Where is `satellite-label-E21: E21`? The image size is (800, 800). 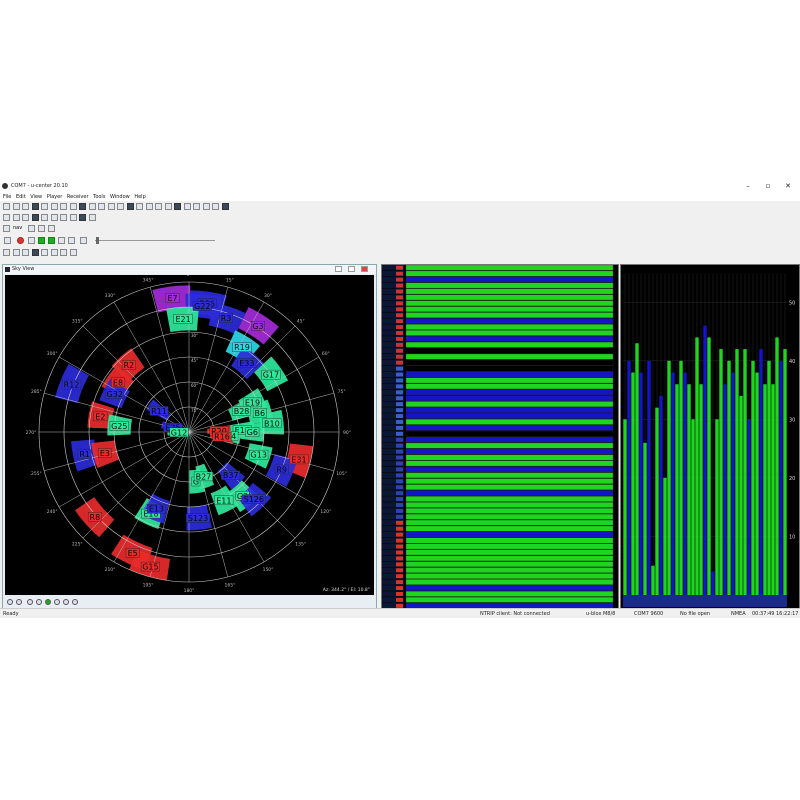
satellite-label-E21: E21 is located at coordinates (182, 319).